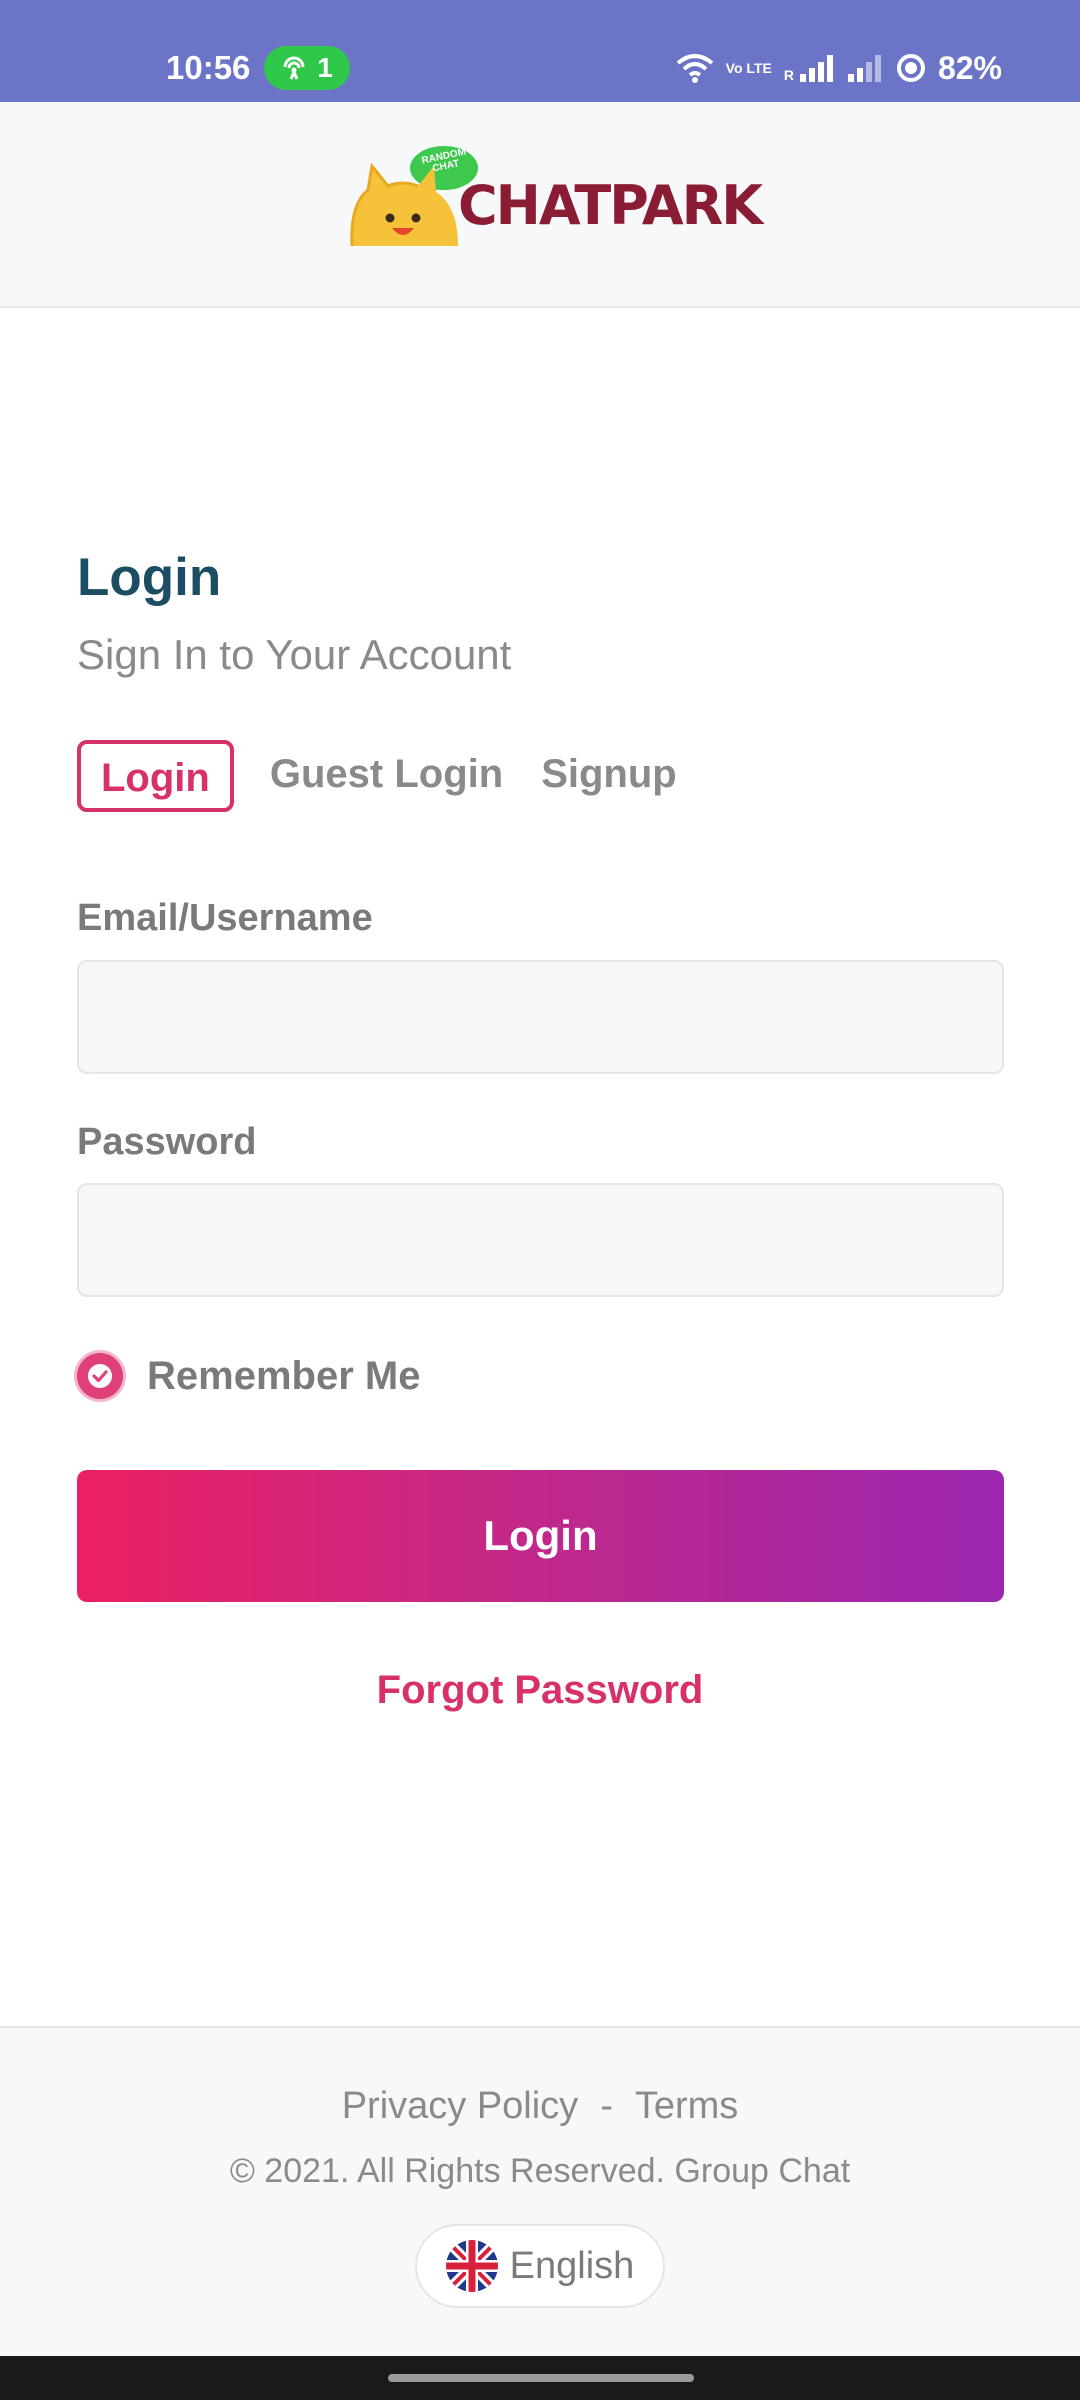 The height and width of the screenshot is (2400, 1080). What do you see at coordinates (540, 2171) in the screenshot?
I see `copyright-text: © 2021. All Rights Reserved. Group Chat` at bounding box center [540, 2171].